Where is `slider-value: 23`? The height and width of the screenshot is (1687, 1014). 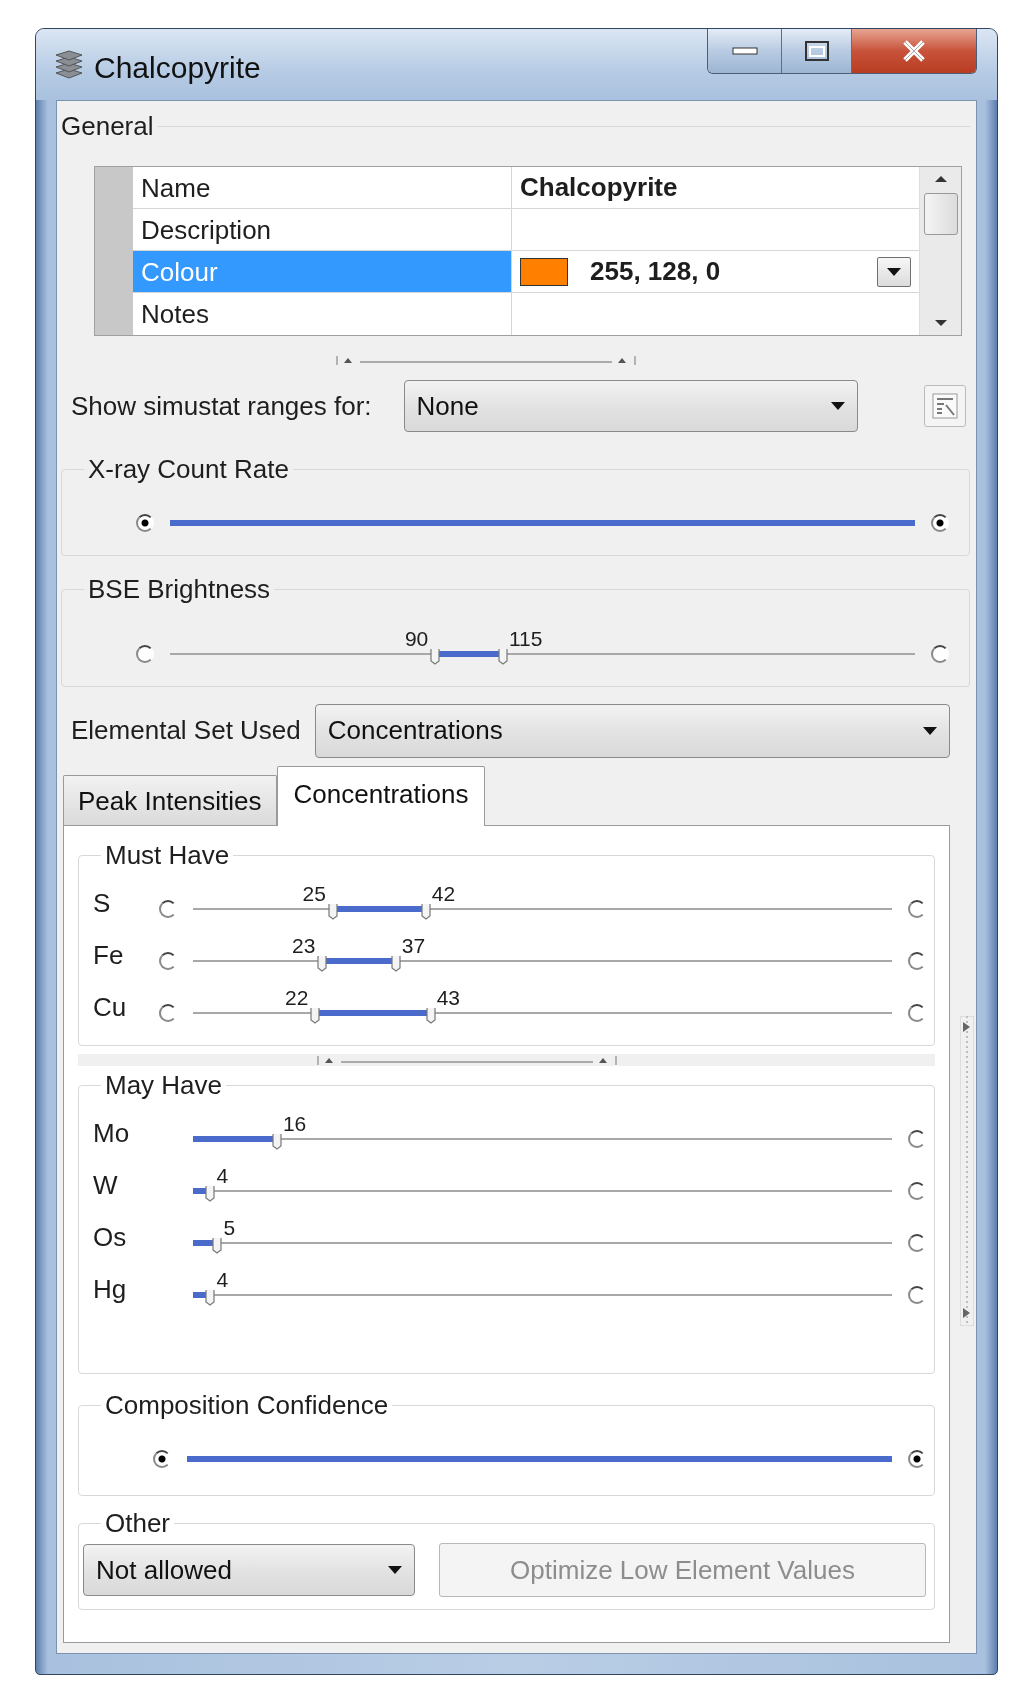
slider-value: 23 is located at coordinates (303, 945).